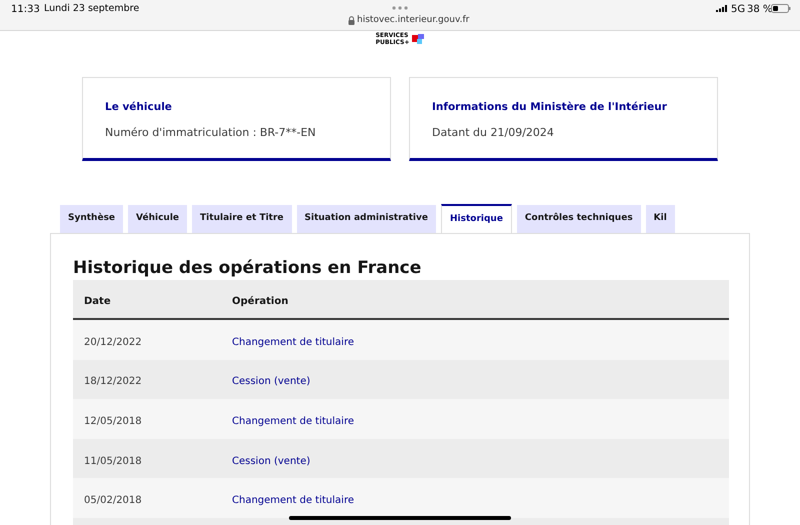 This screenshot has width=800, height=525. I want to click on tab: Kil, so click(660, 219).